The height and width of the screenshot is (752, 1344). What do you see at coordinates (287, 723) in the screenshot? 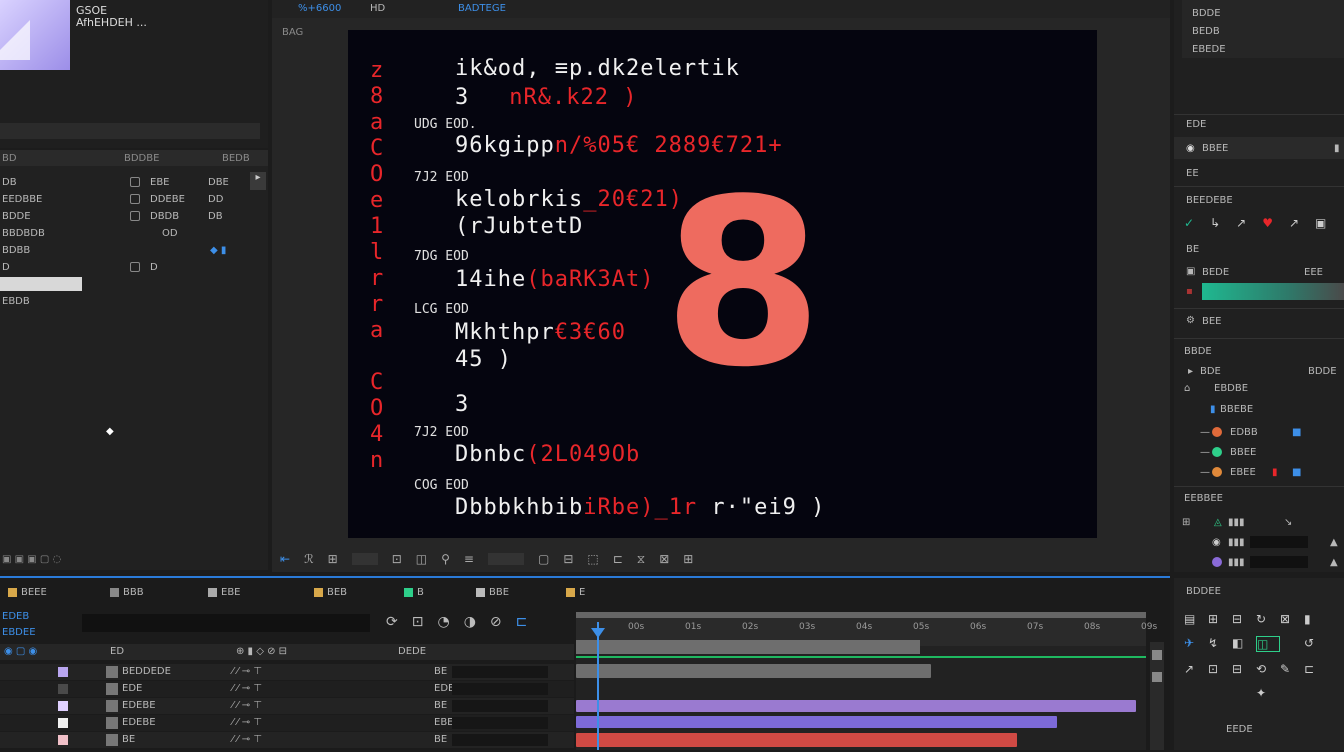
I see `timeline-layer-row: EDEBE ⁄ ⁄ ⊸ ⊤ EBE` at bounding box center [287, 723].